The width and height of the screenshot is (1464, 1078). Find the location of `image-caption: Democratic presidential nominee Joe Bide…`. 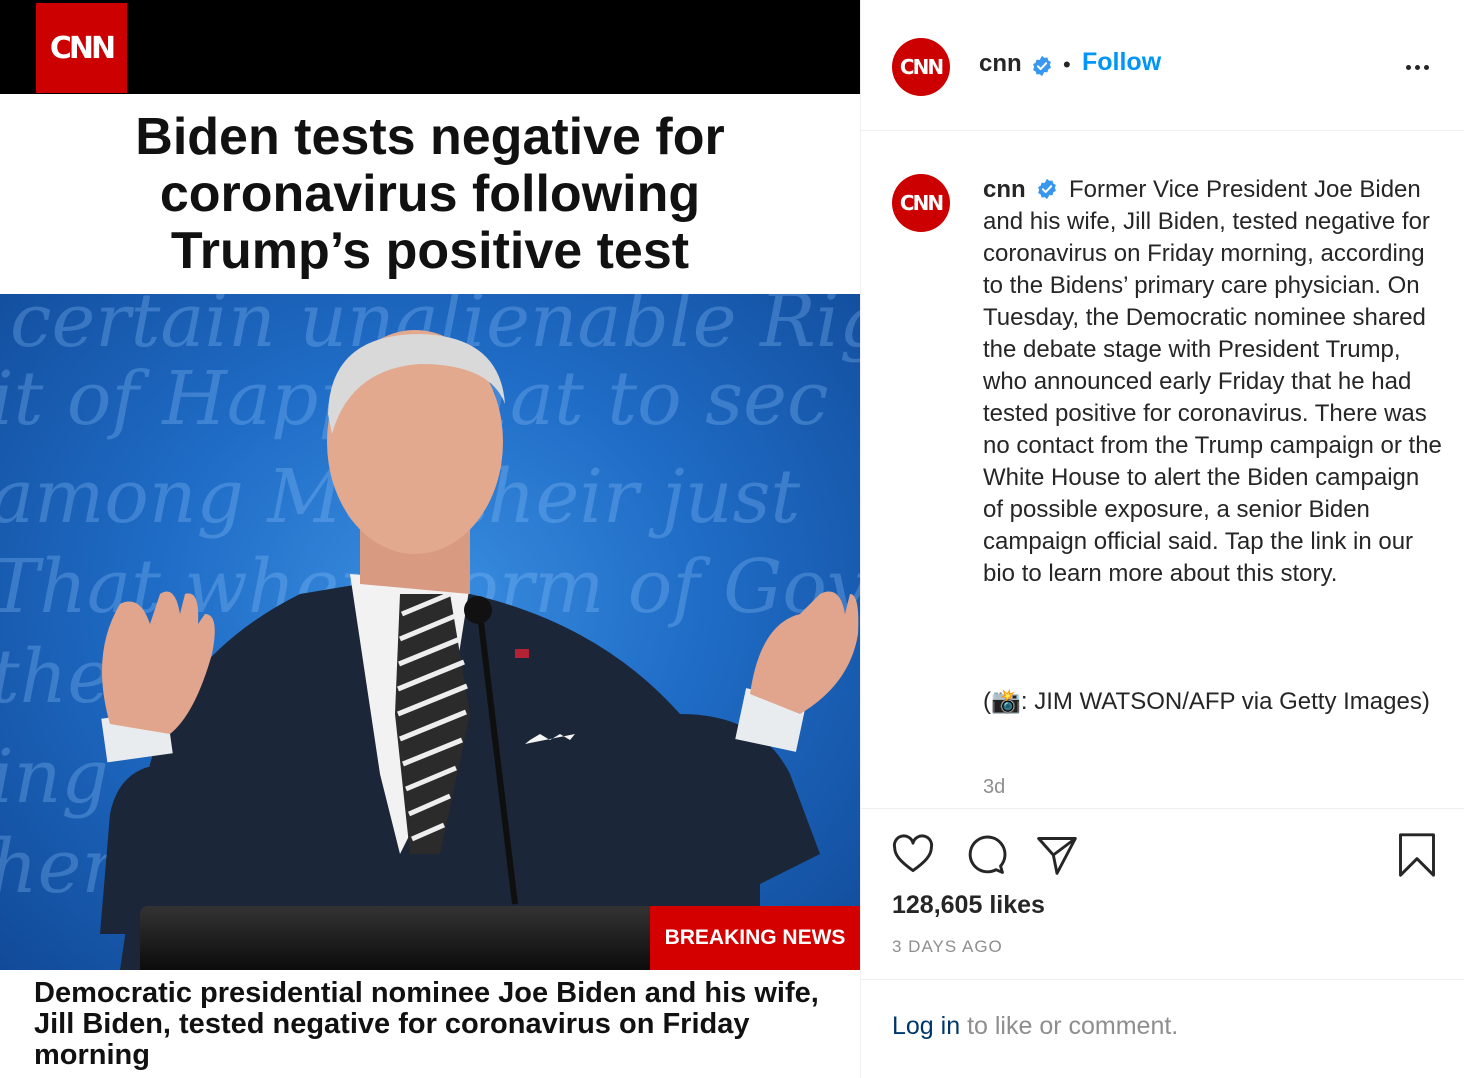

image-caption: Democratic presidential nominee Joe Bide… is located at coordinates (430, 1024).